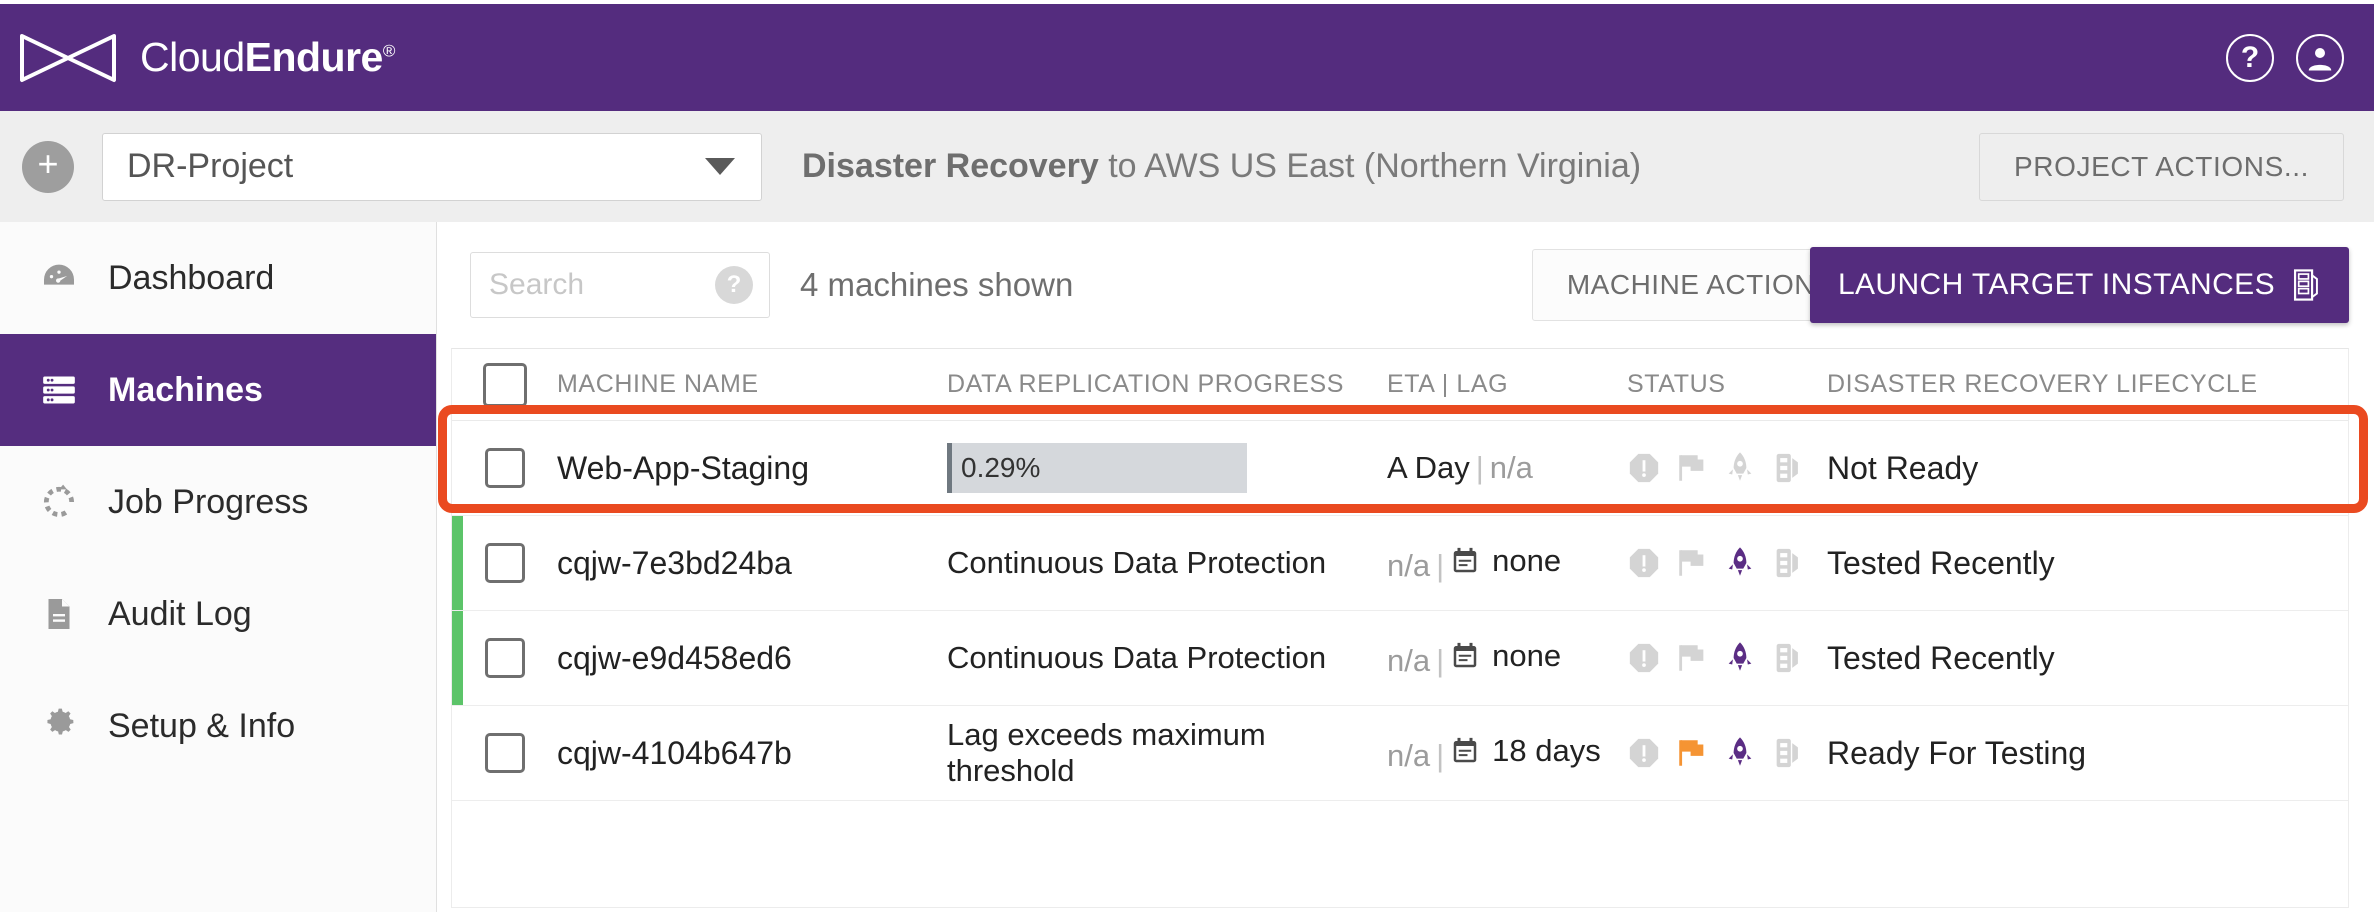 The image size is (2374, 912). What do you see at coordinates (594, 285) in the screenshot?
I see `search-input` at bounding box center [594, 285].